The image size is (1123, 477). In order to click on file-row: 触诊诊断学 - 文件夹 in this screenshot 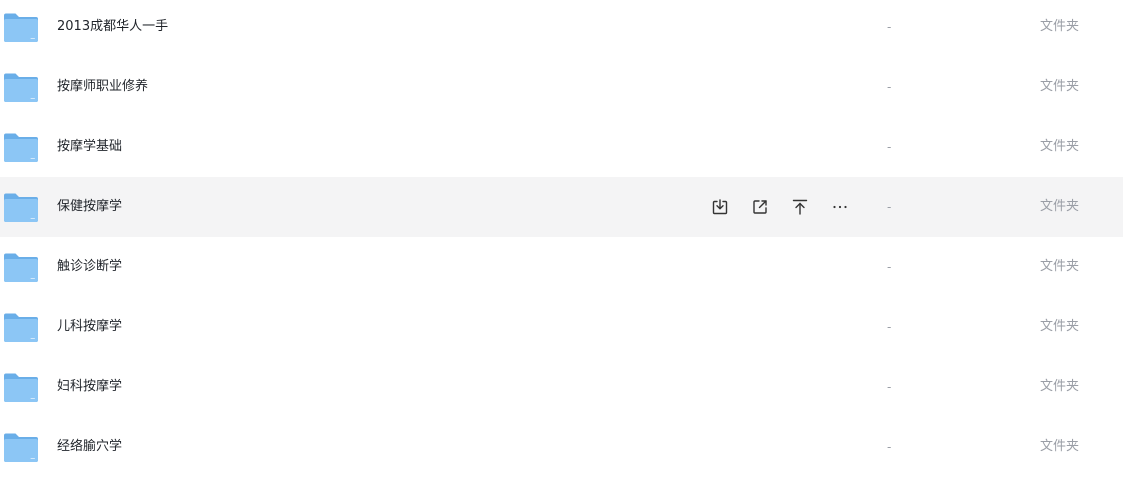, I will do `click(561, 267)`.